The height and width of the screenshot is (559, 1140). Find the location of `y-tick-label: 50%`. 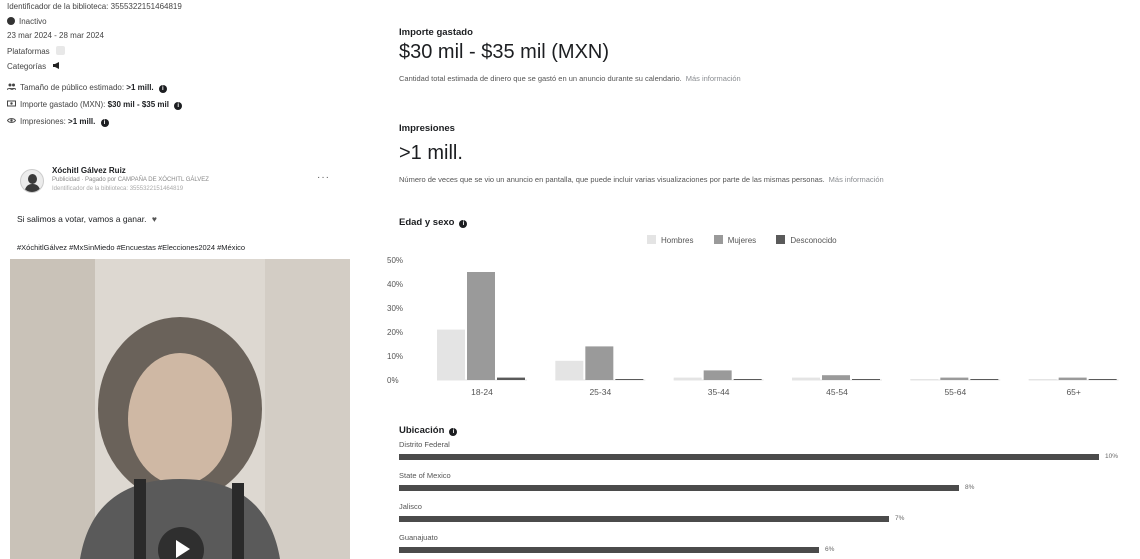

y-tick-label: 50% is located at coordinates (395, 260).